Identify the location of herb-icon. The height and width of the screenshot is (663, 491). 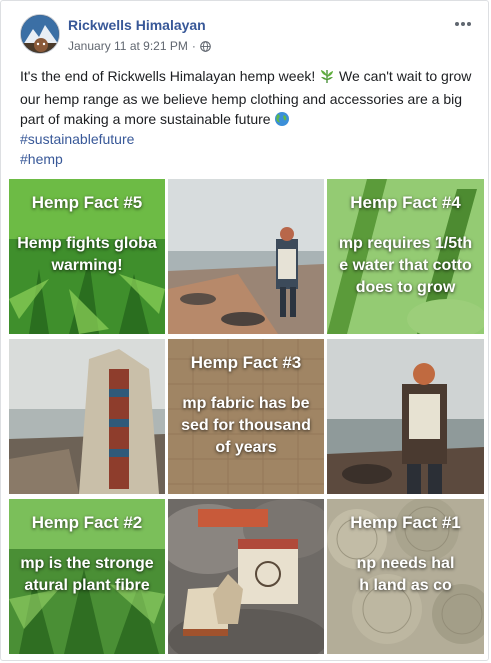
(327, 78).